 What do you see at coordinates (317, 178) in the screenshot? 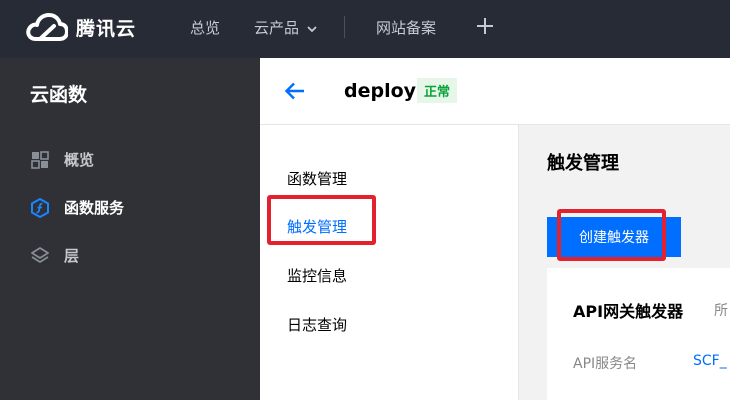
I see `submenu-item-function-management: 函数管理` at bounding box center [317, 178].